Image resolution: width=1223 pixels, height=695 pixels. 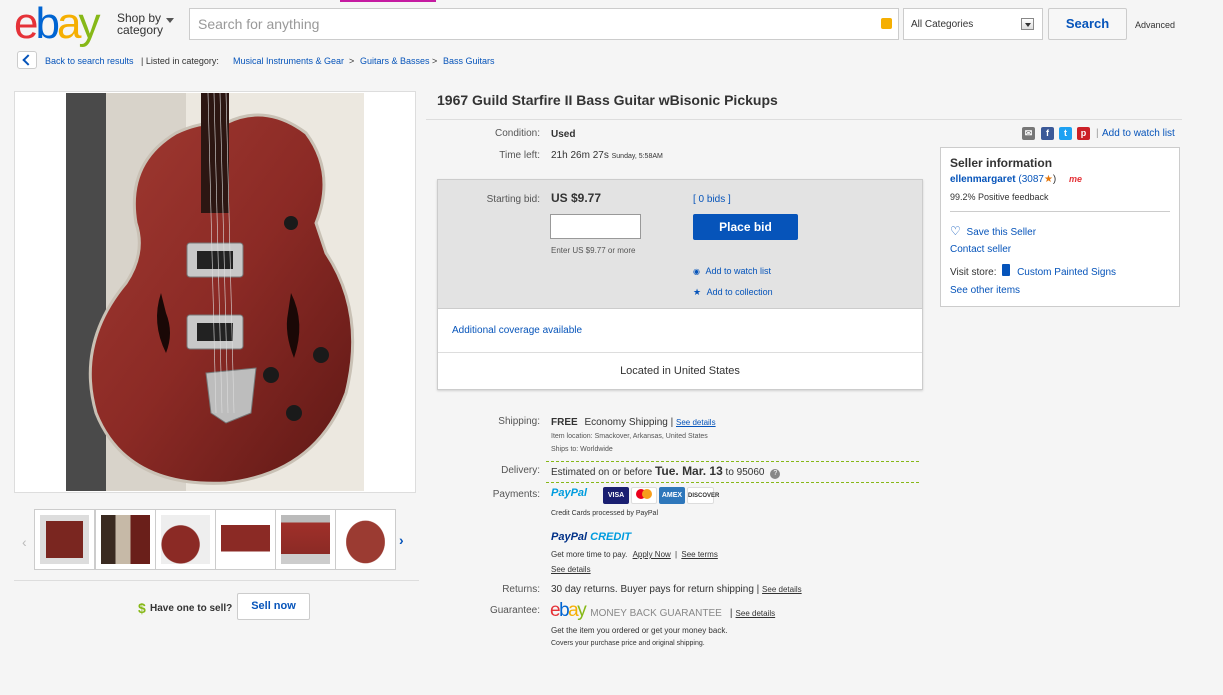 What do you see at coordinates (782, 589) in the screenshot?
I see `returns-see-details: See details` at bounding box center [782, 589].